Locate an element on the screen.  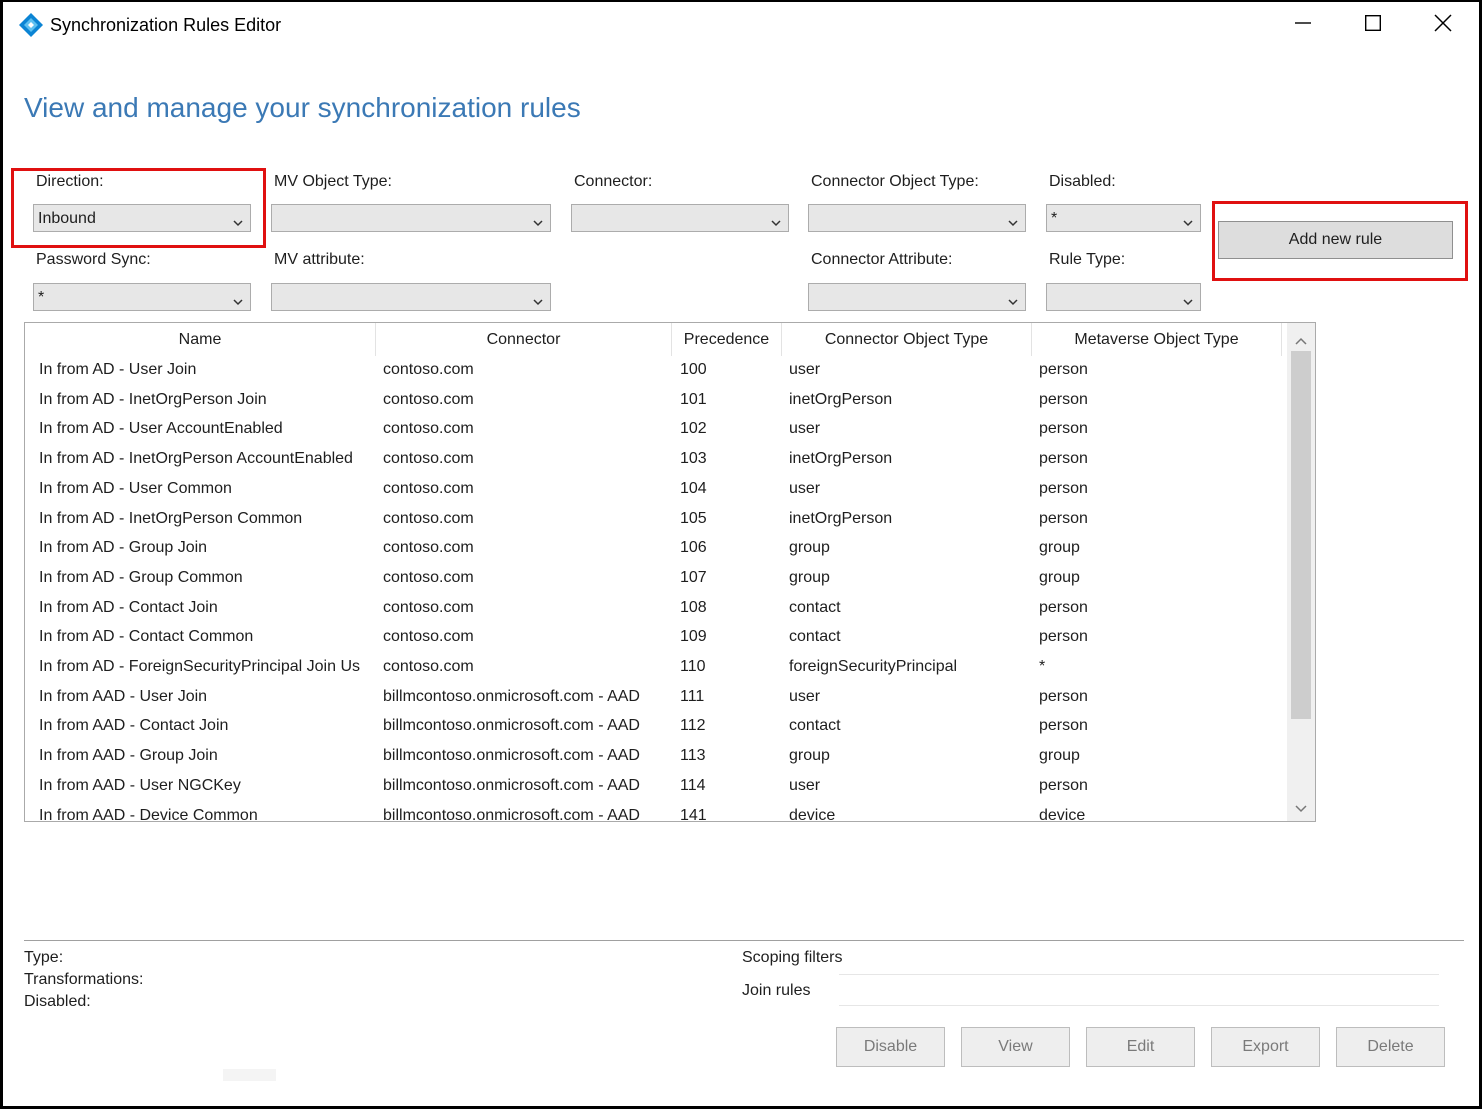
mv-object-type-select is located at coordinates (411, 218).